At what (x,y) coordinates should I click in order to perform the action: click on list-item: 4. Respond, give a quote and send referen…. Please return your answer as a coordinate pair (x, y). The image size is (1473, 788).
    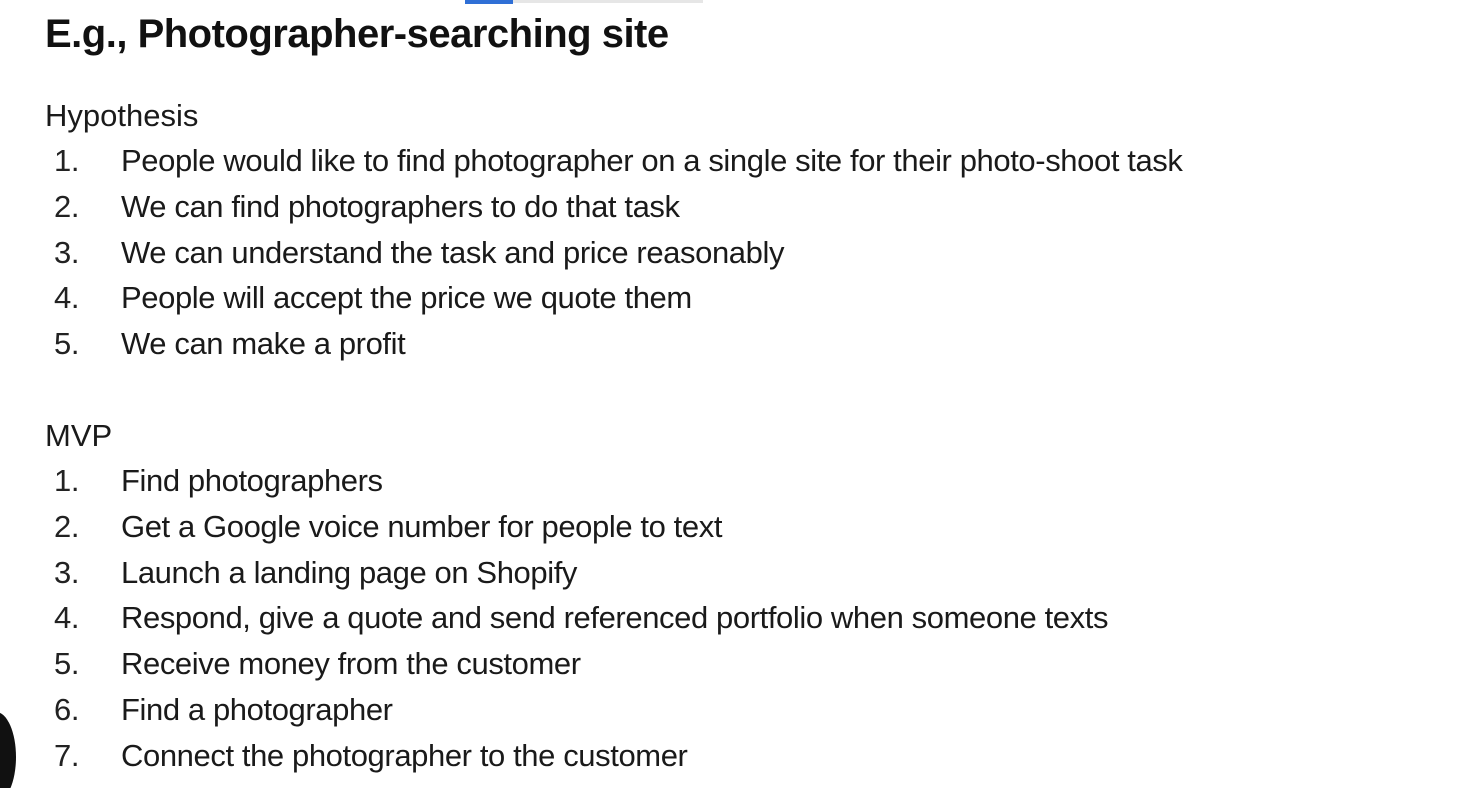
    Looking at the image, I should click on (576, 618).